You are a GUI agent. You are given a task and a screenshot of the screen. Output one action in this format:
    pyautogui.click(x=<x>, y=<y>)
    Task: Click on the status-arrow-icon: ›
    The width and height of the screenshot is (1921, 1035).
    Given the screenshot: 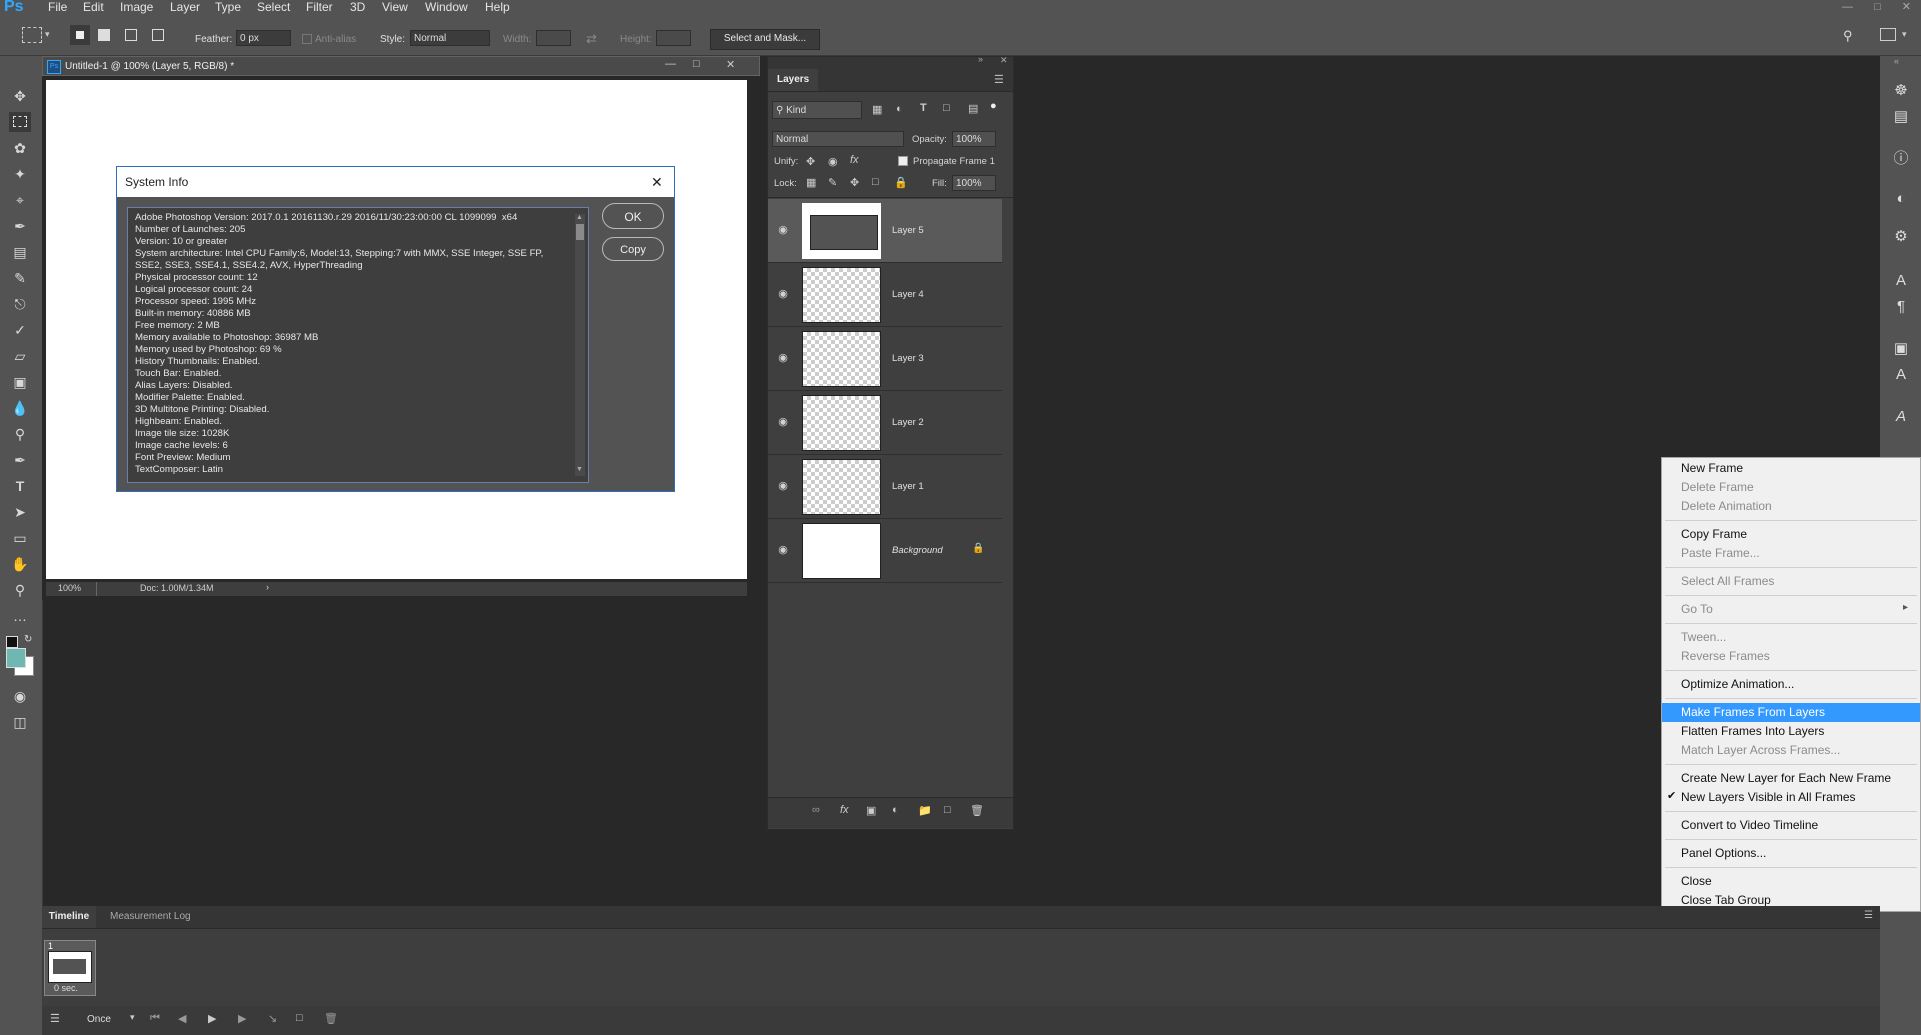 What is the action you would take?
    pyautogui.click(x=267, y=587)
    